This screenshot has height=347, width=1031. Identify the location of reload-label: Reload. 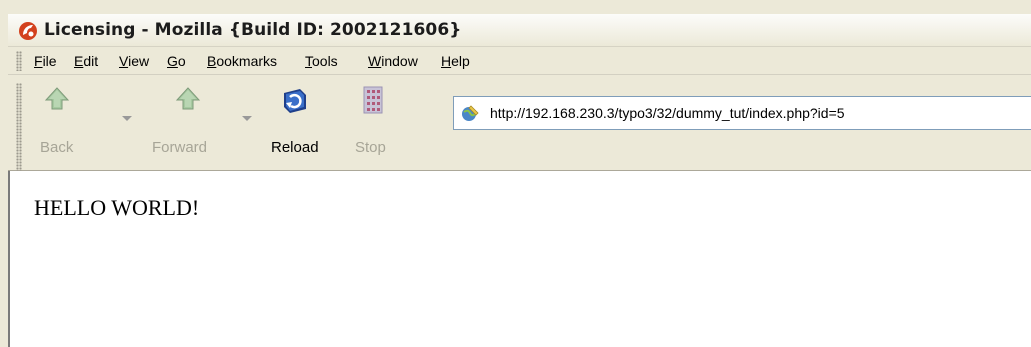
(295, 147).